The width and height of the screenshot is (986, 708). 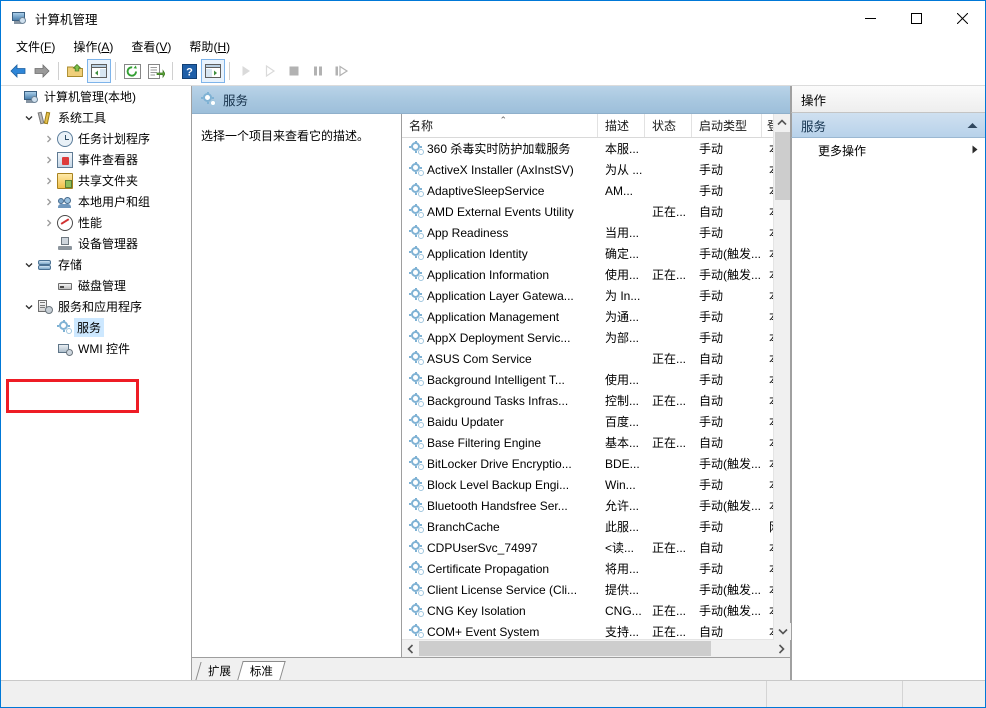 I want to click on restart-service-icon, so click(x=342, y=71).